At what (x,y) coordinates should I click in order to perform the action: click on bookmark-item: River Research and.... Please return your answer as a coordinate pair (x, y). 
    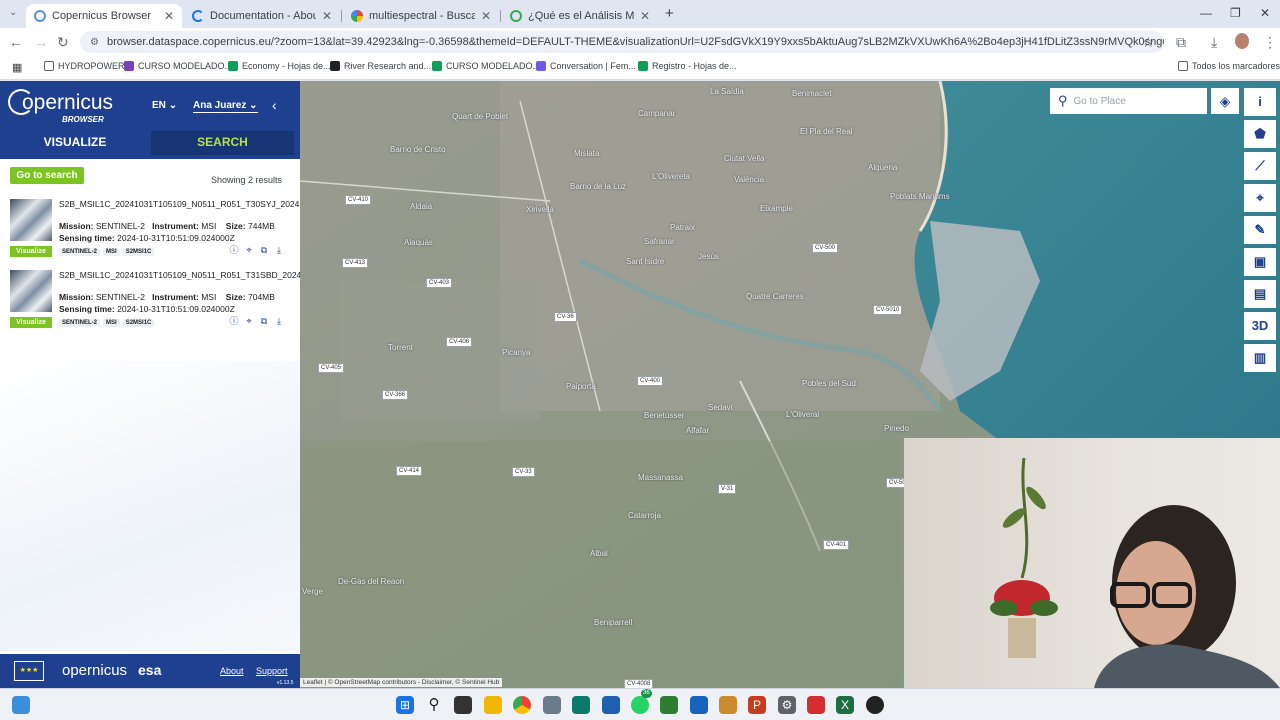
    Looking at the image, I should click on (380, 66).